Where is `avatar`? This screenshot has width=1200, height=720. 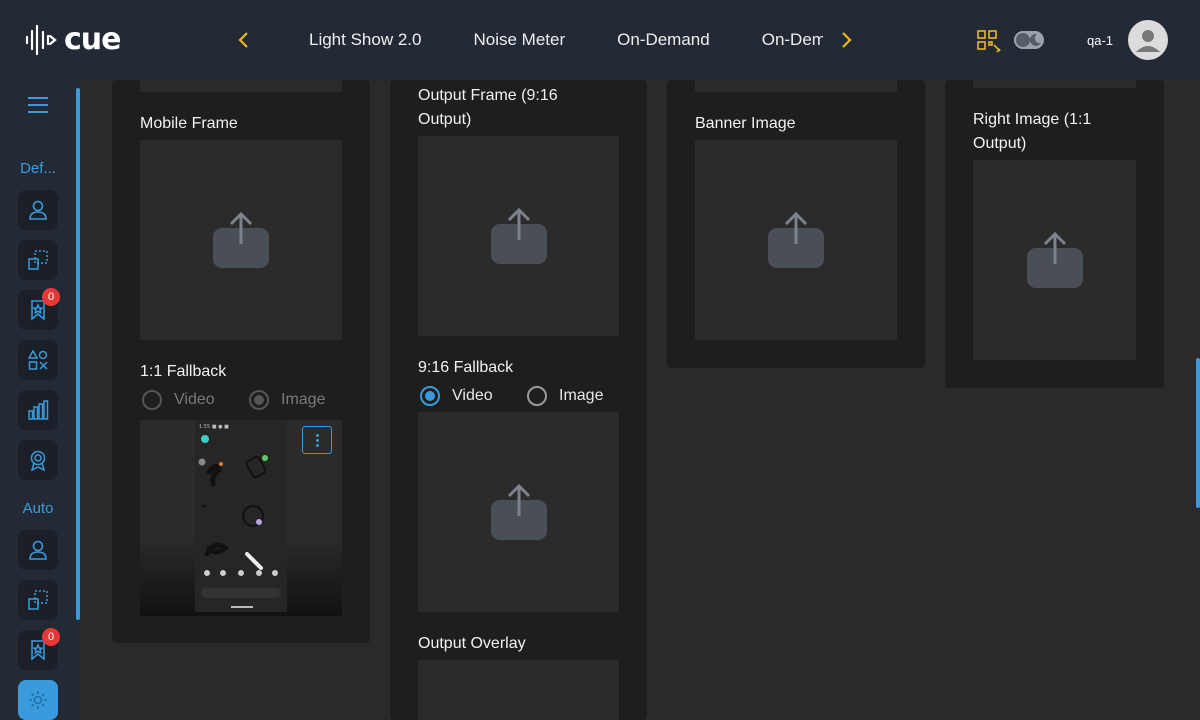
avatar is located at coordinates (1148, 40).